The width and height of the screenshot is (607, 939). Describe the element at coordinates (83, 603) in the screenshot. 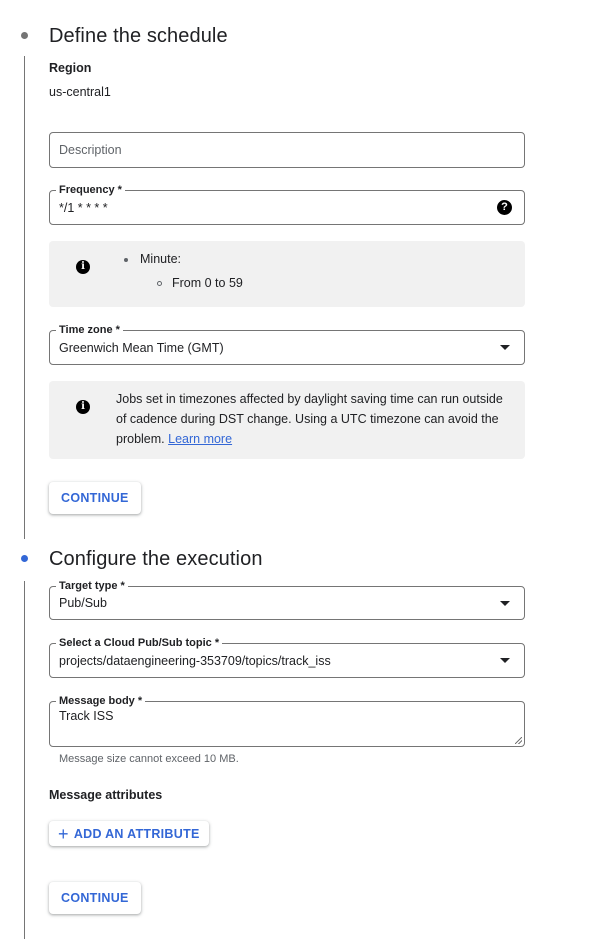

I see `target-type-value: Pub/Sub` at that location.